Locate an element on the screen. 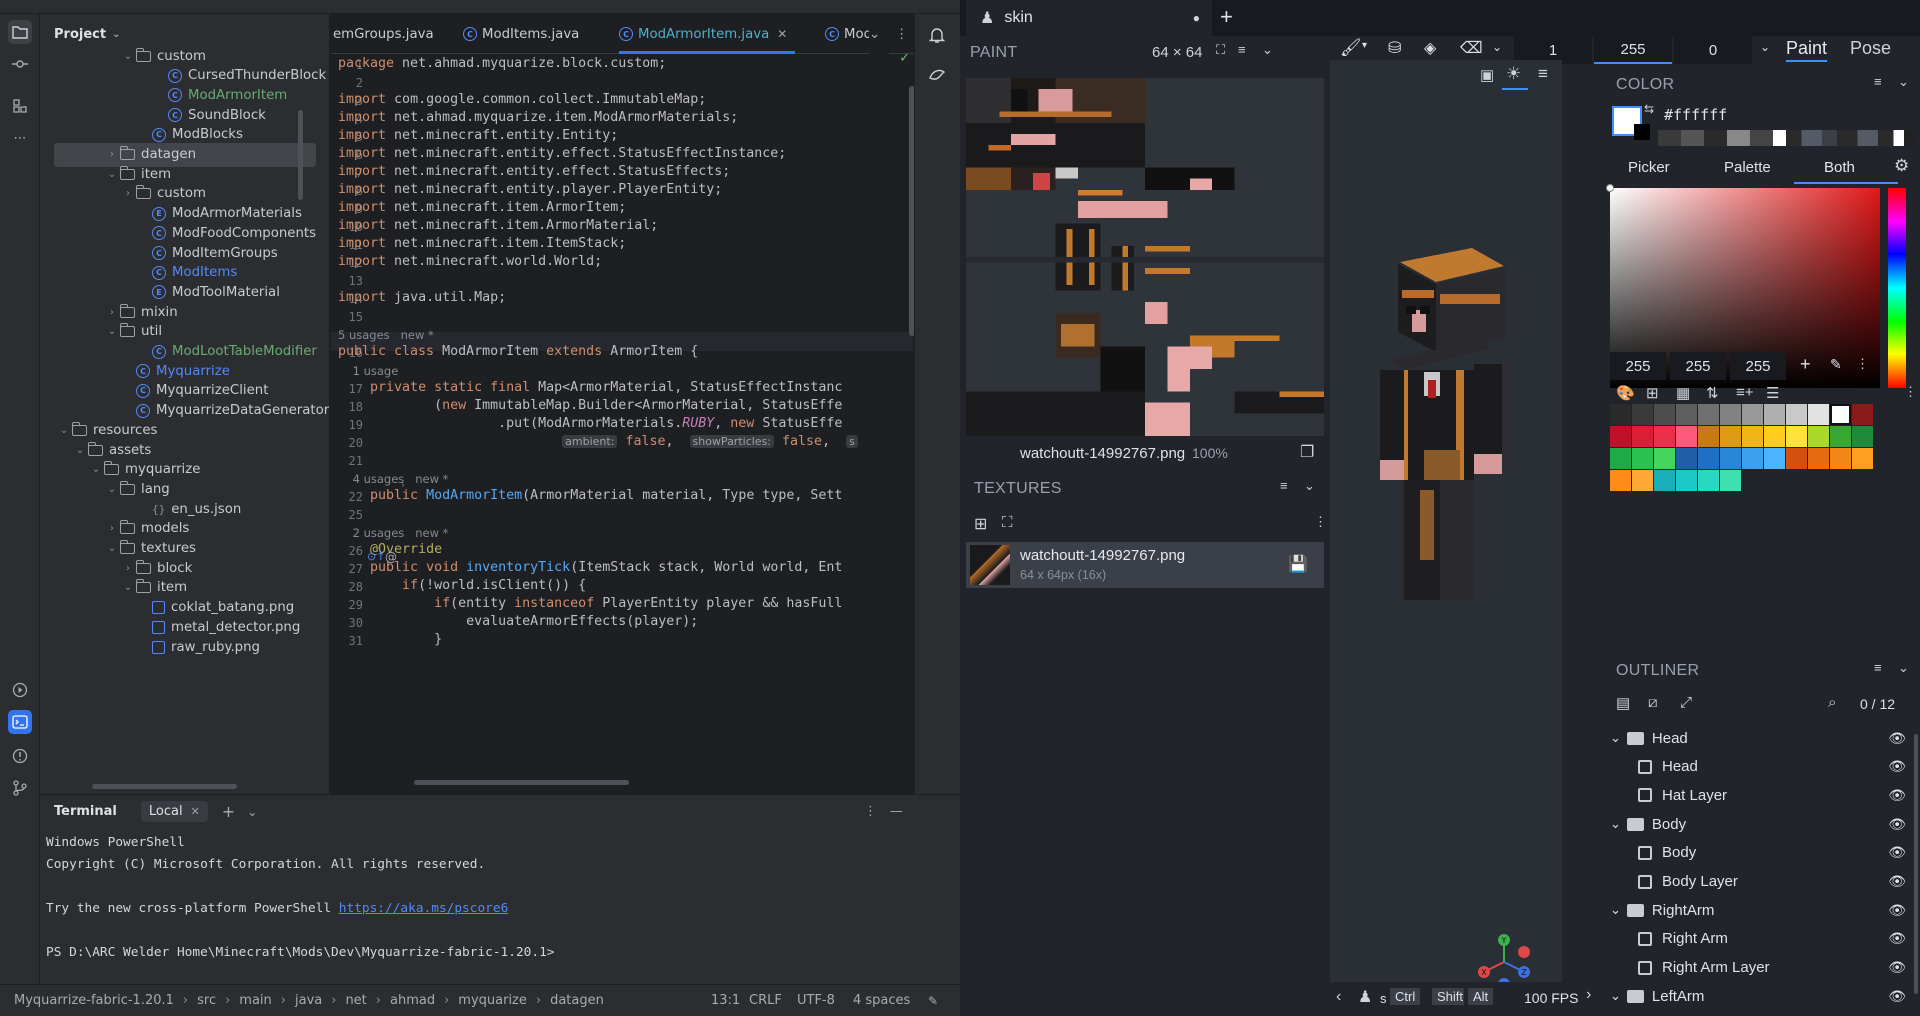 The width and height of the screenshot is (1920, 1016). add-palette-icon: ≡+ is located at coordinates (1745, 392).